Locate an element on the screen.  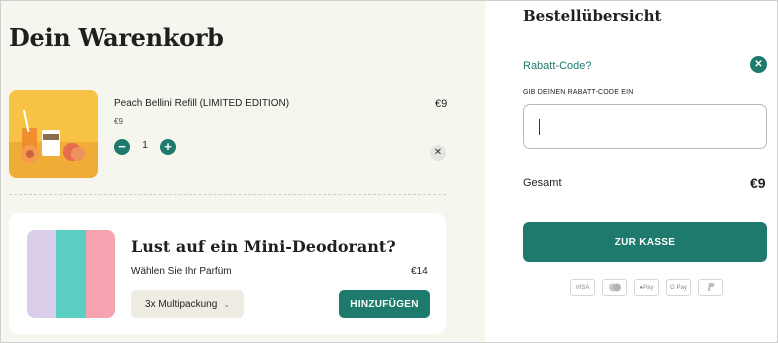
variant-select: 3x Multipackung ⌄ is located at coordinates (187, 304).